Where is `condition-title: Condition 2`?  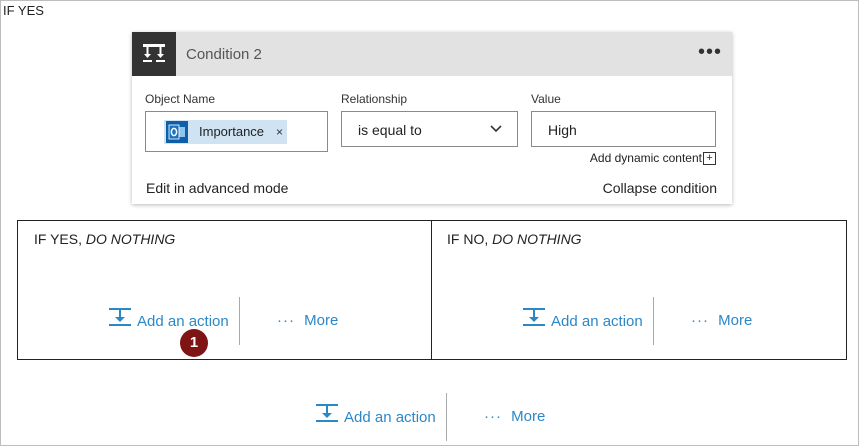
condition-title: Condition 2 is located at coordinates (224, 54).